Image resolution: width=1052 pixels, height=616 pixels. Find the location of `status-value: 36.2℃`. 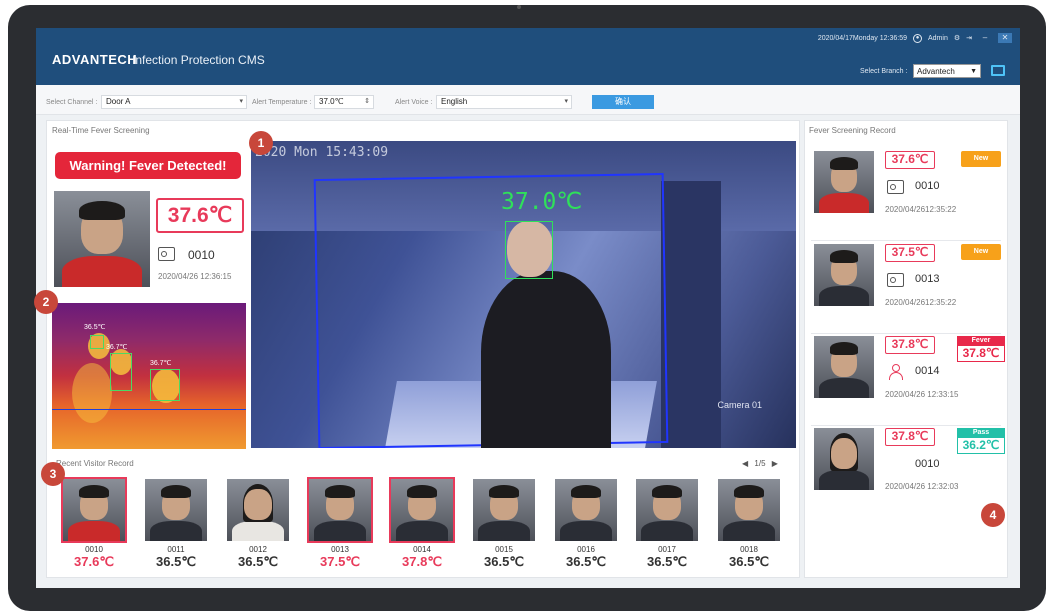

status-value: 36.2℃ is located at coordinates (981, 445).